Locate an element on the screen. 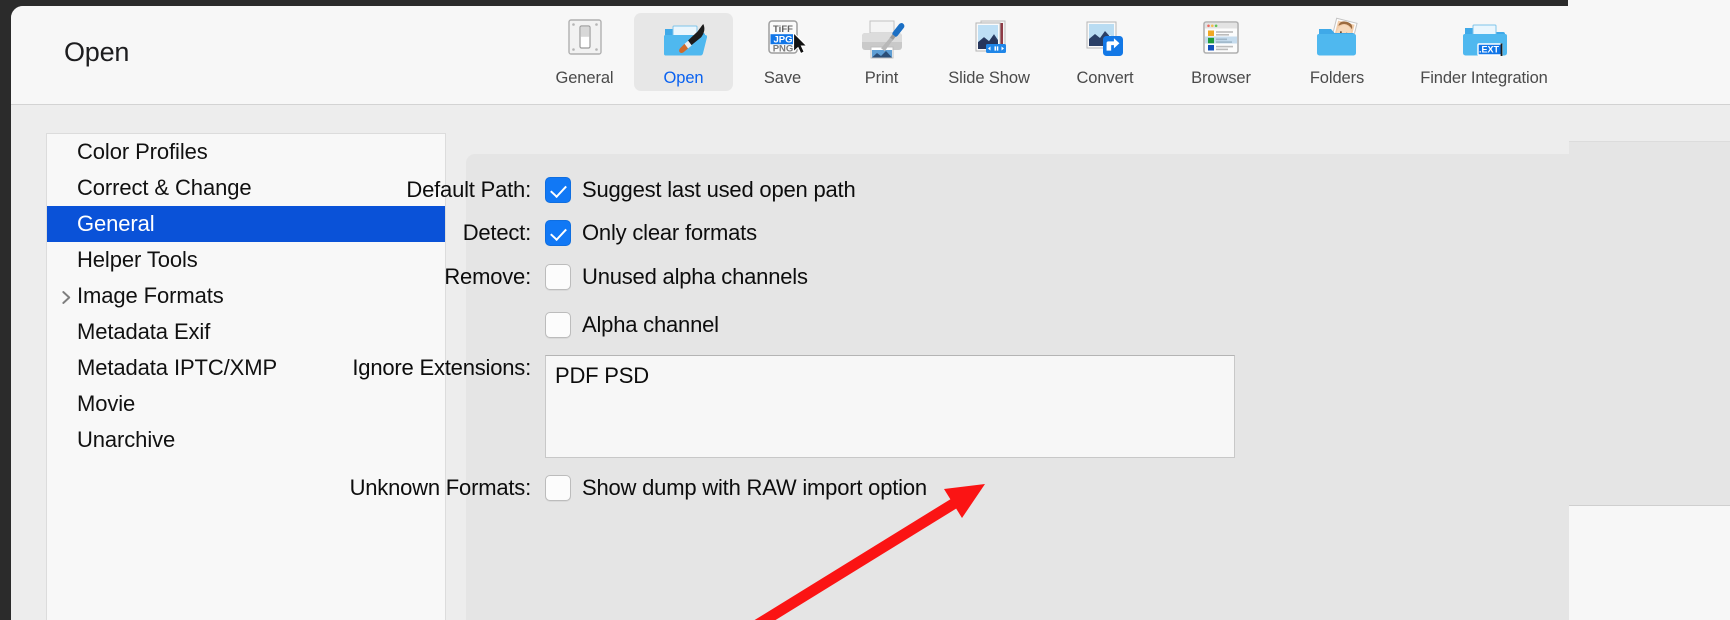 Image resolution: width=1730 pixels, height=620 pixels. toolbar-item-convert: Convert is located at coordinates (1105, 52).